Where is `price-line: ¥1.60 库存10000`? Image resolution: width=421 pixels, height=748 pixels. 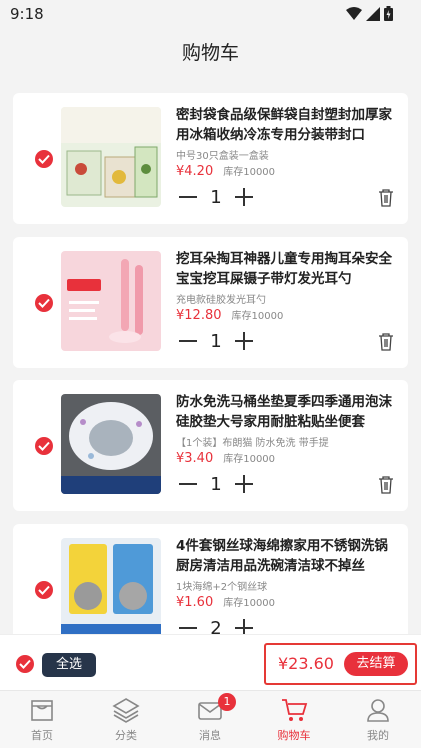 price-line: ¥1.60 库存10000 is located at coordinates (225, 602).